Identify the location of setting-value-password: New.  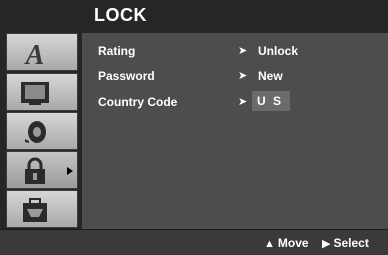
(270, 76).